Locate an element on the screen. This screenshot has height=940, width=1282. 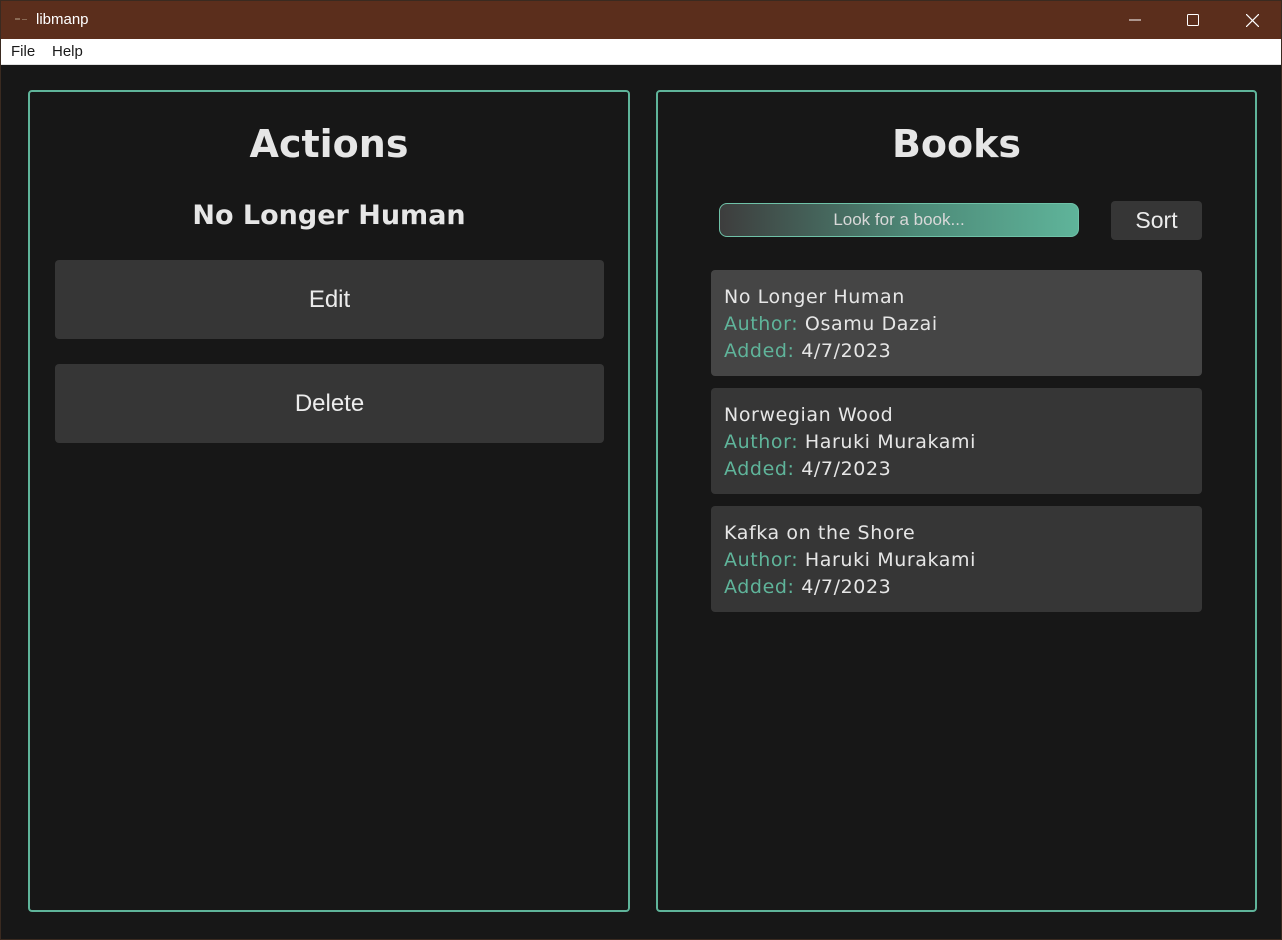
app-icon is located at coordinates (21, 19).